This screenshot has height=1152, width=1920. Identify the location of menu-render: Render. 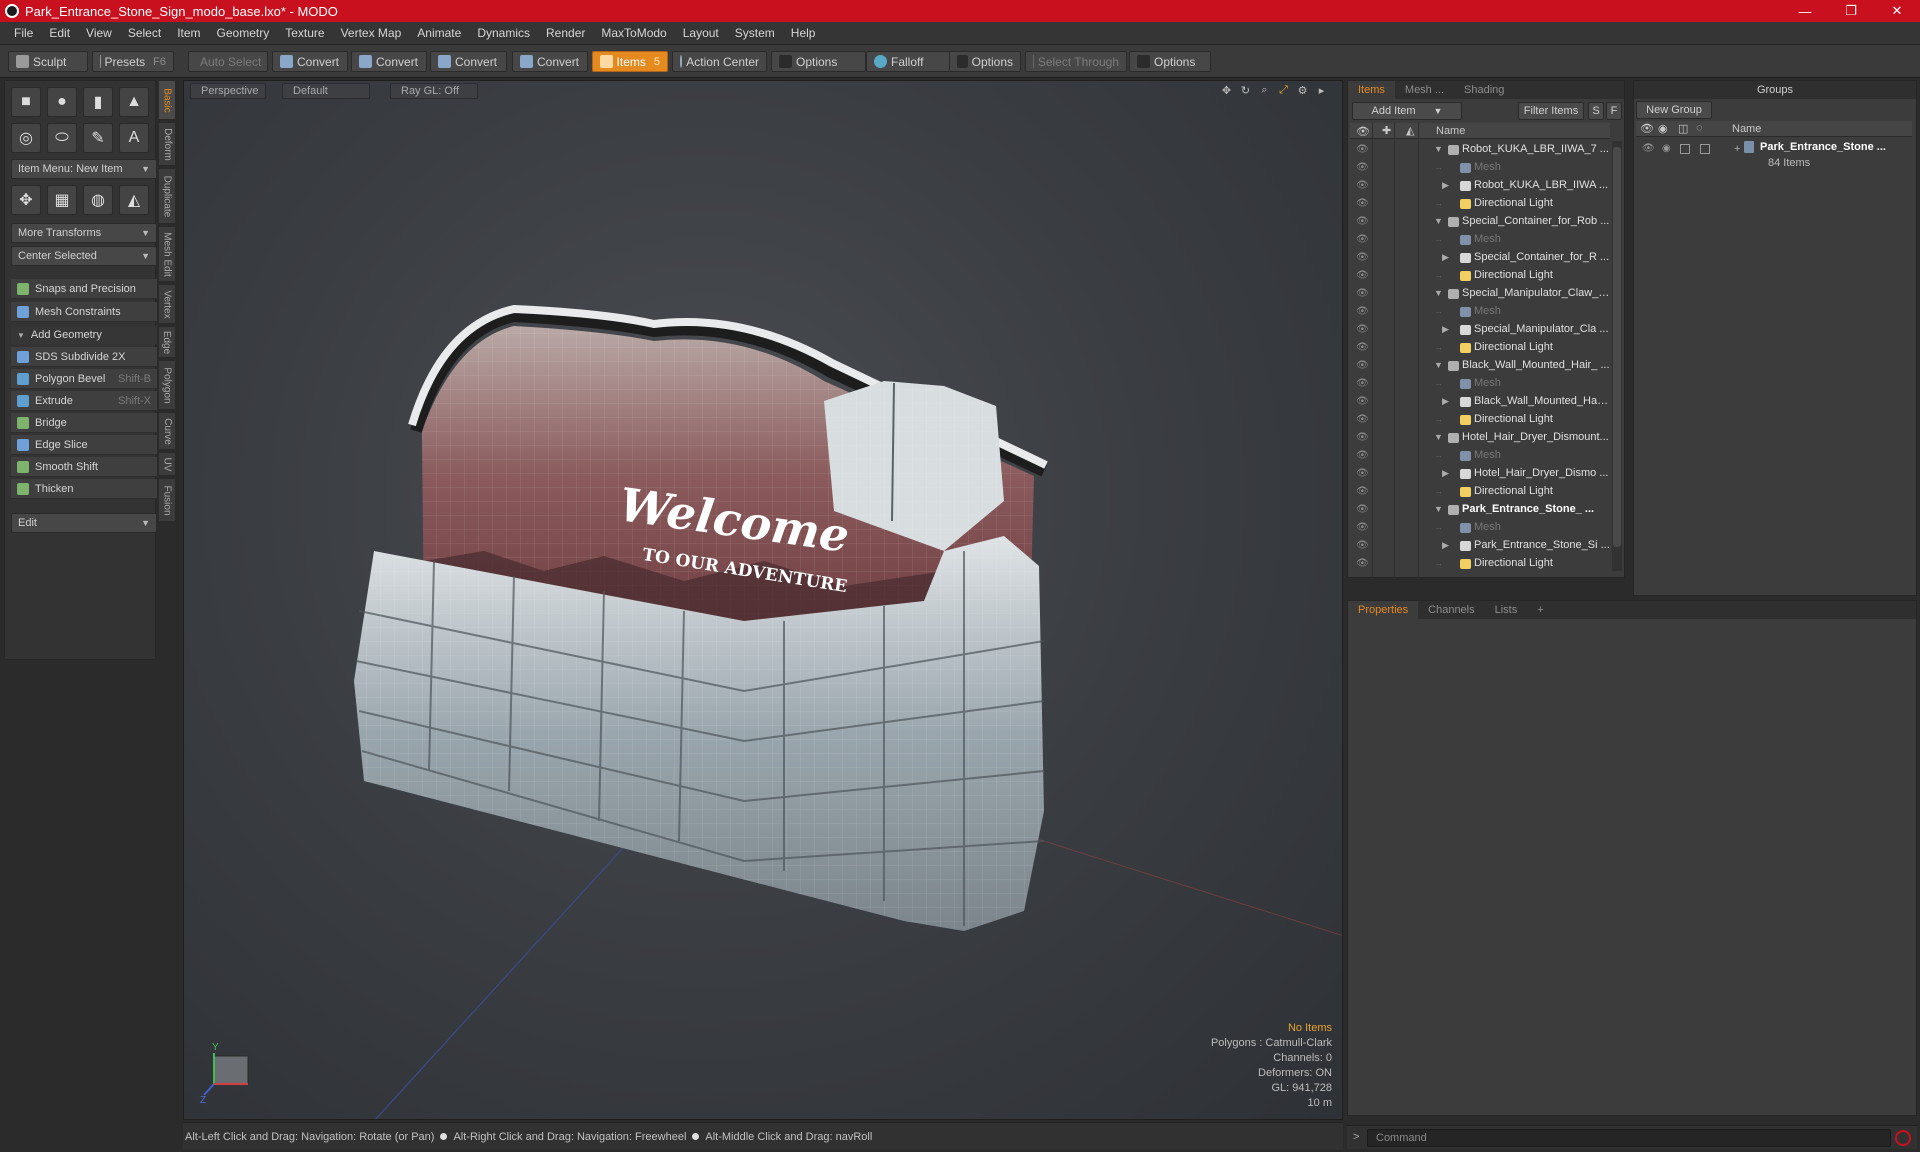
(565, 33).